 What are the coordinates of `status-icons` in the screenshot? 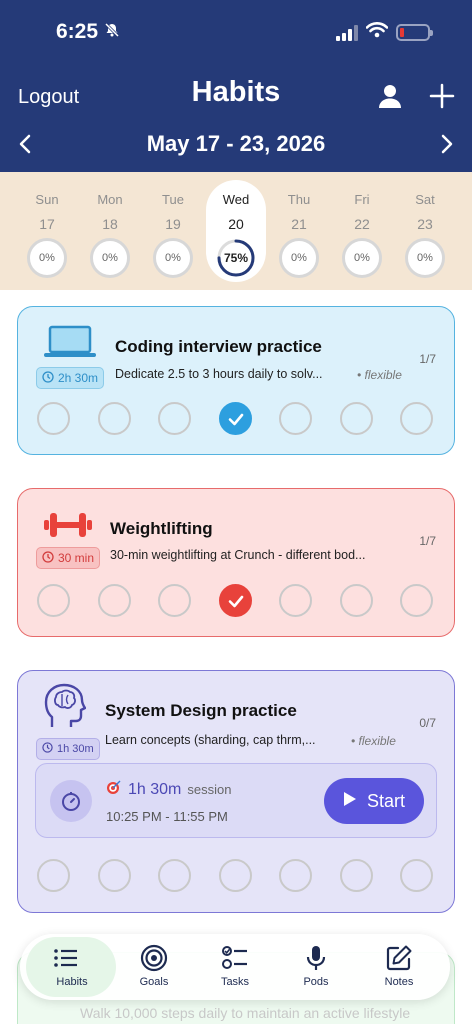 It's located at (384, 32).